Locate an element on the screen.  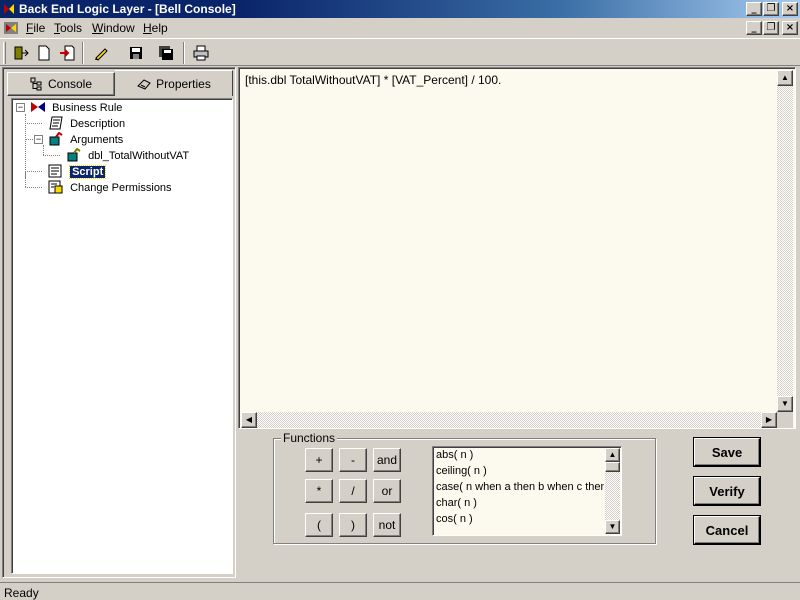
close-button: × is located at coordinates (790, 9).